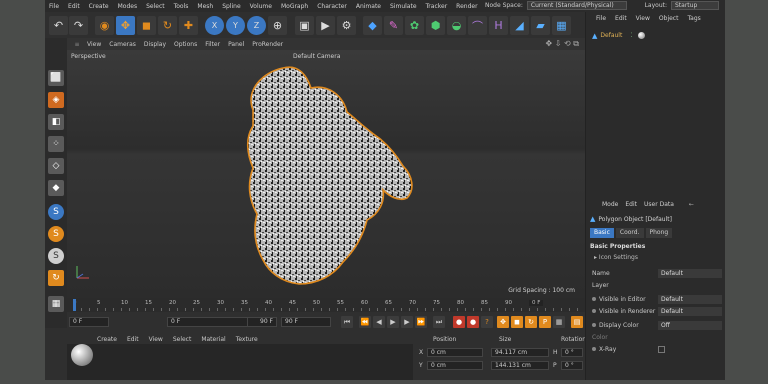  I want to click on next-key-icon: ⏩, so click(421, 322).